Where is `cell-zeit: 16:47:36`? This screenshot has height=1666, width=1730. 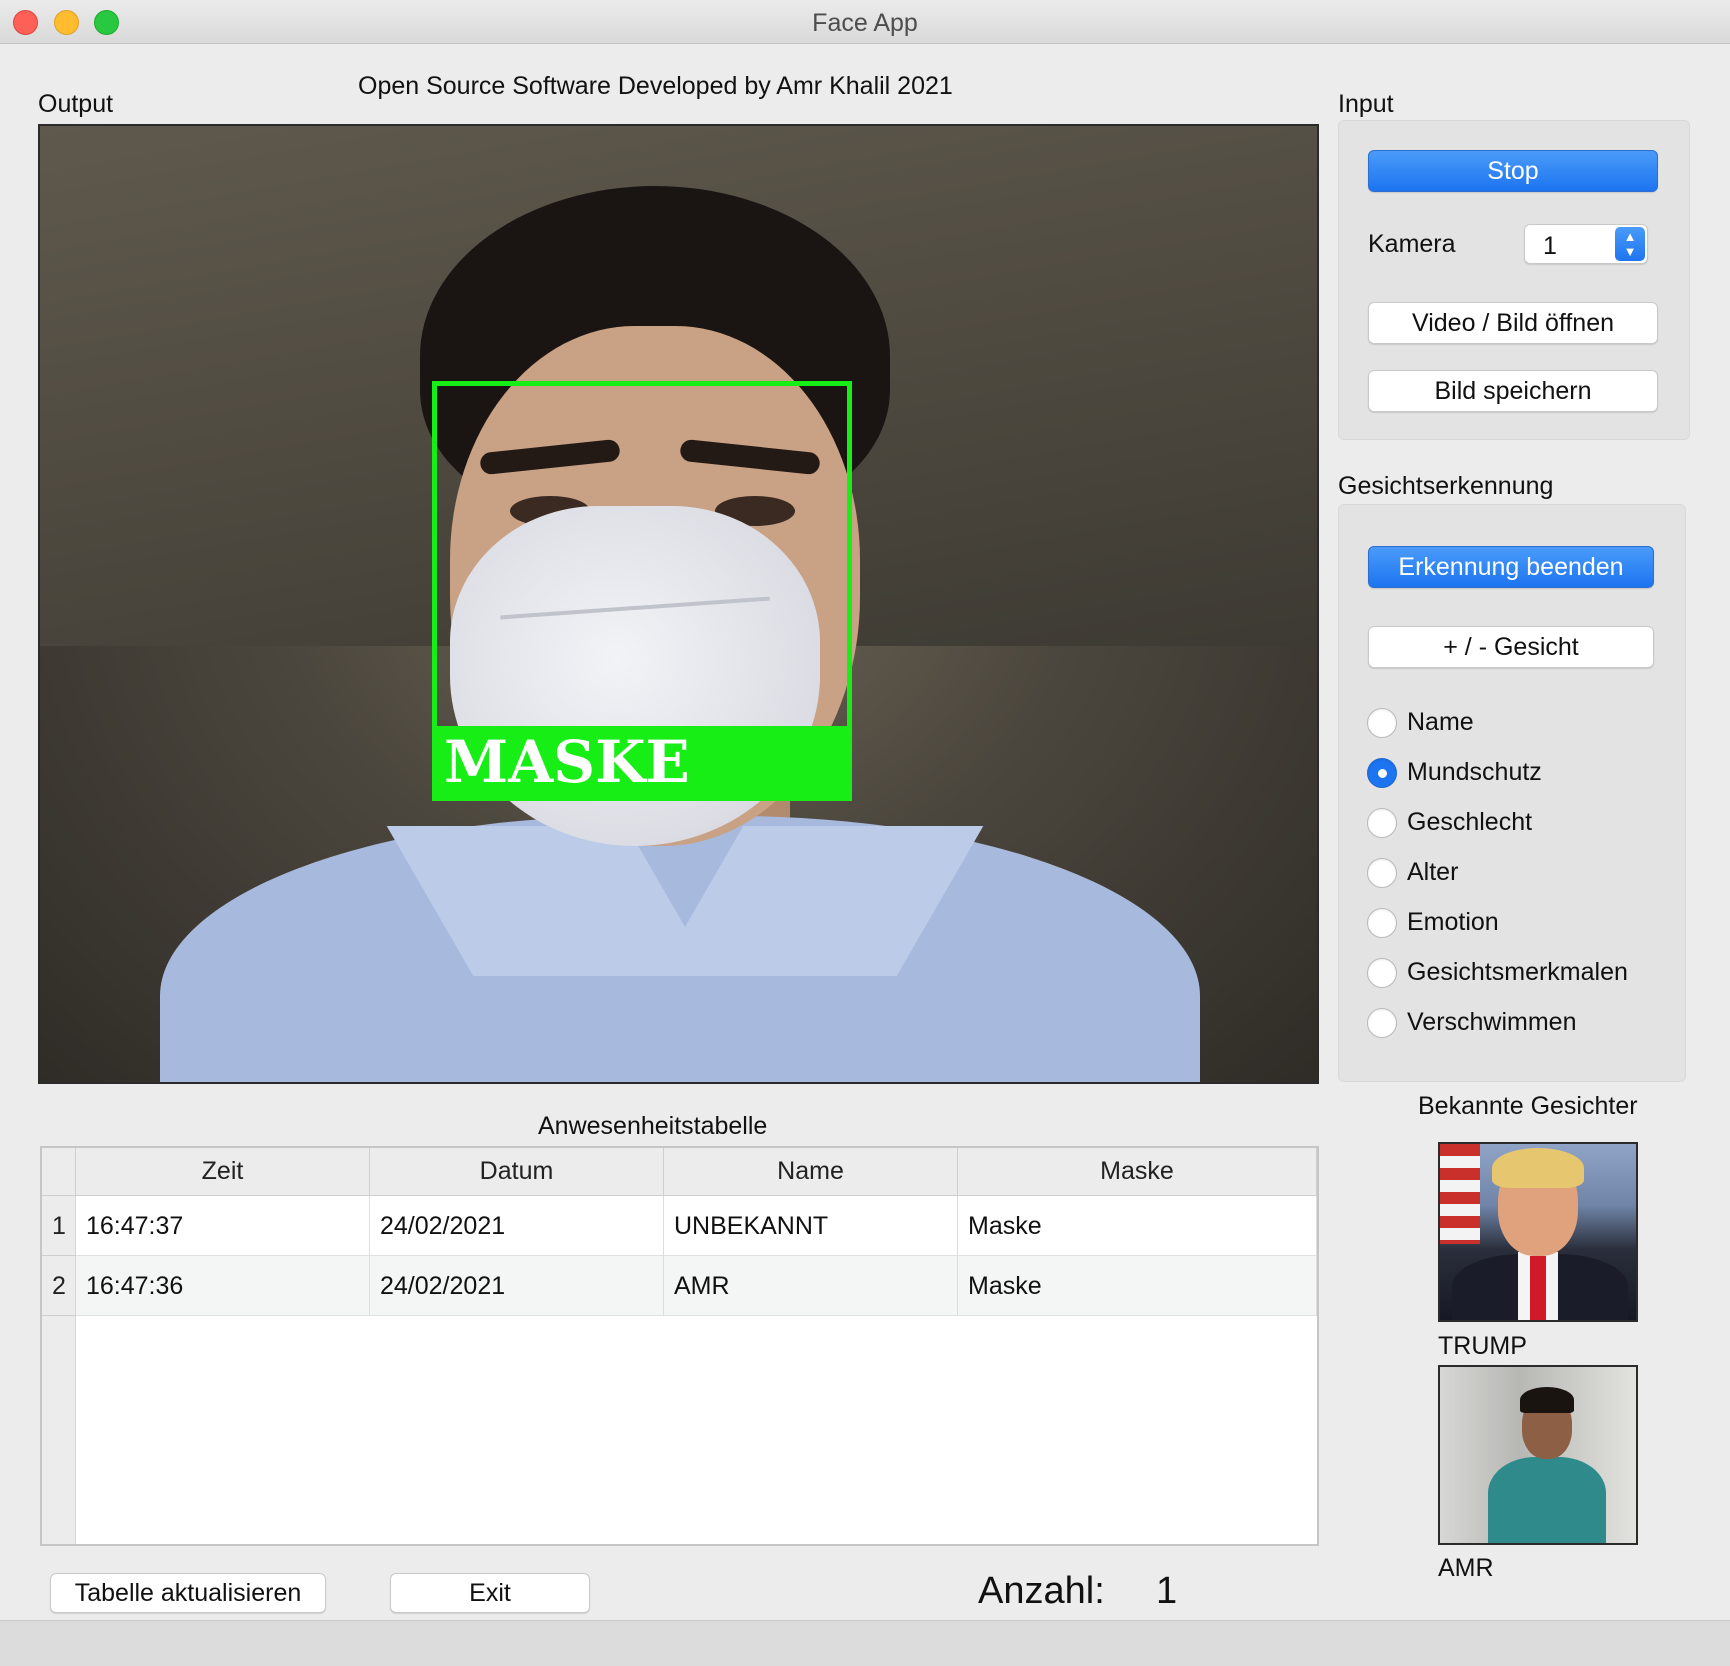
cell-zeit: 16:47:36 is located at coordinates (223, 1286).